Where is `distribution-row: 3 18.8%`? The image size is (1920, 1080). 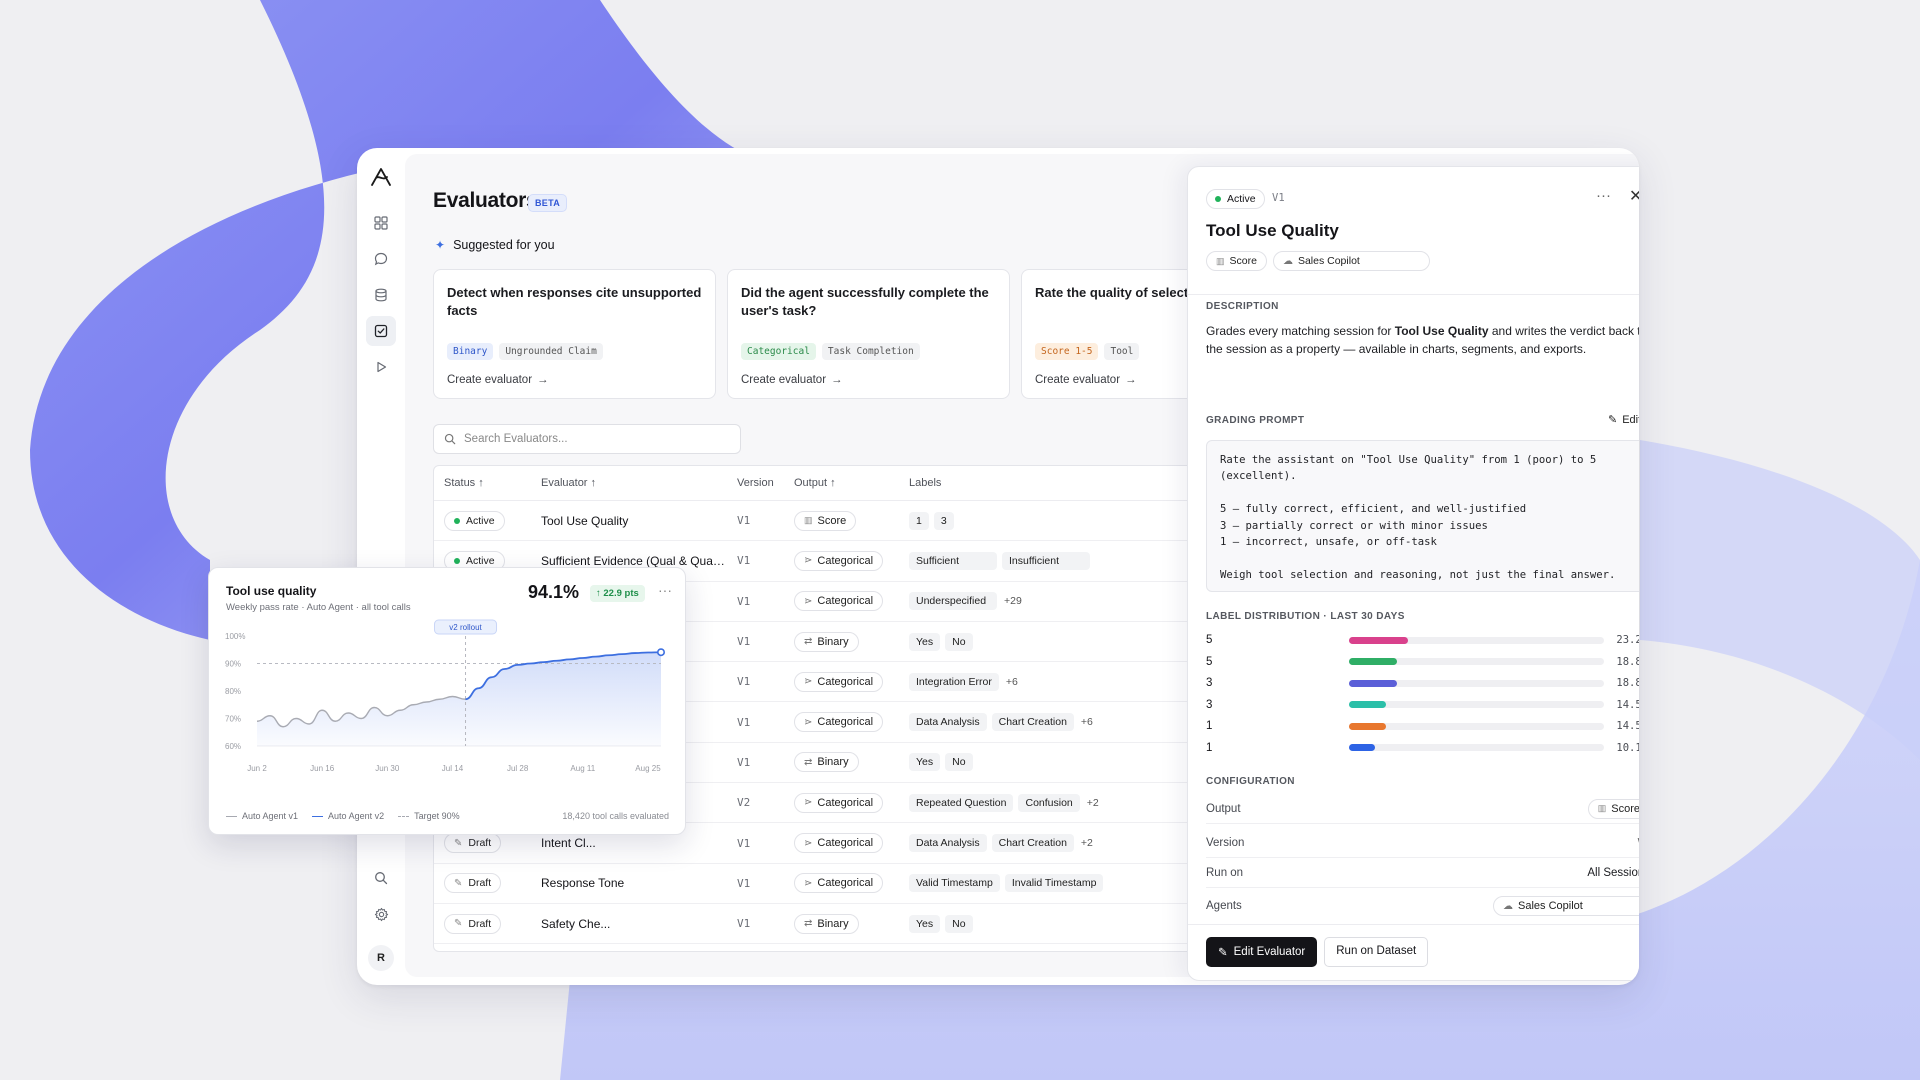
distribution-row: 3 18.8% is located at coordinates (1422, 683).